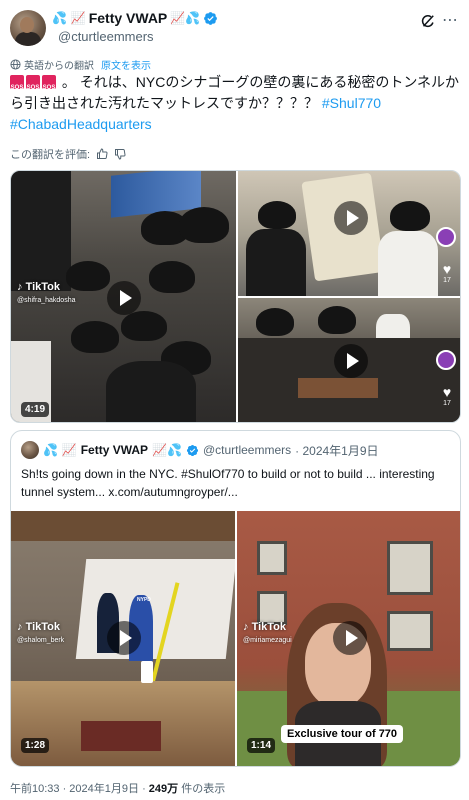 The width and height of the screenshot is (469, 800). What do you see at coordinates (106, 36) in the screenshot?
I see `author-handle: @cturtleemmers` at bounding box center [106, 36].